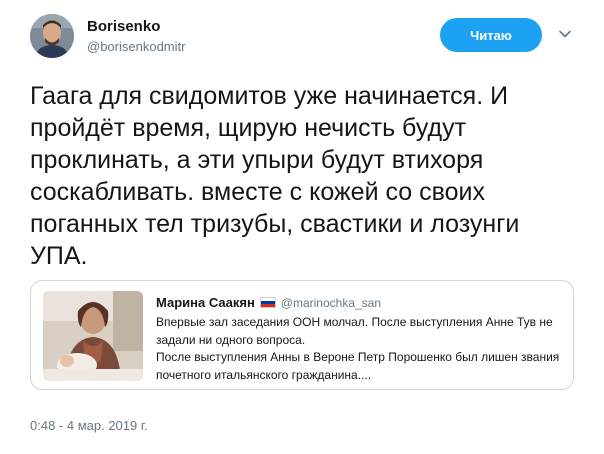 This screenshot has height=454, width=604. I want to click on tweet-timestamp: 0:48 - 4 мар. 2019 г., so click(89, 425).